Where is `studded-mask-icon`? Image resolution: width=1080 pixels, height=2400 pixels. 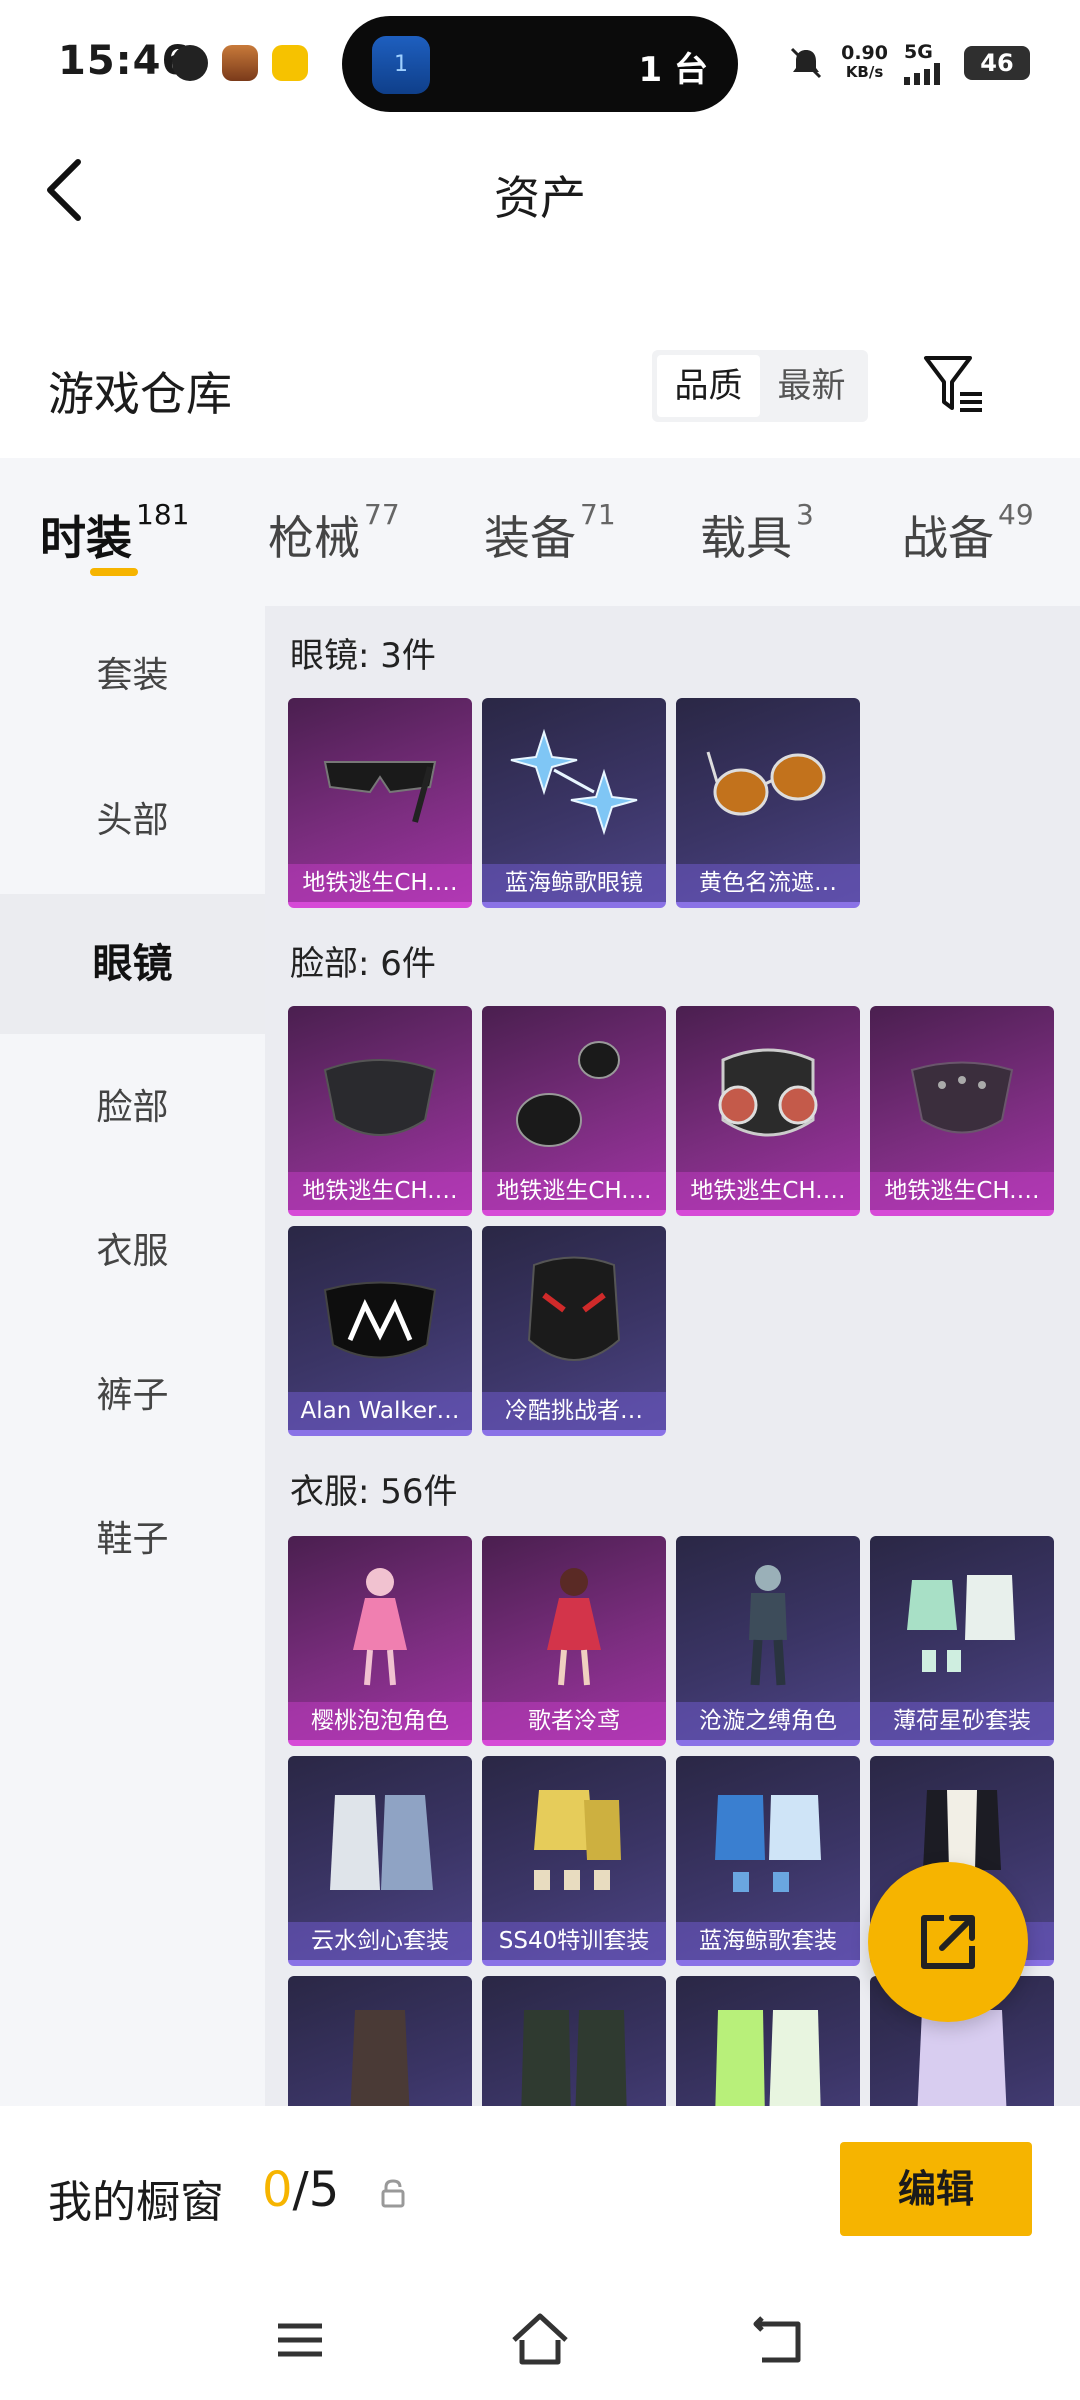 studded-mask-icon is located at coordinates (962, 1097).